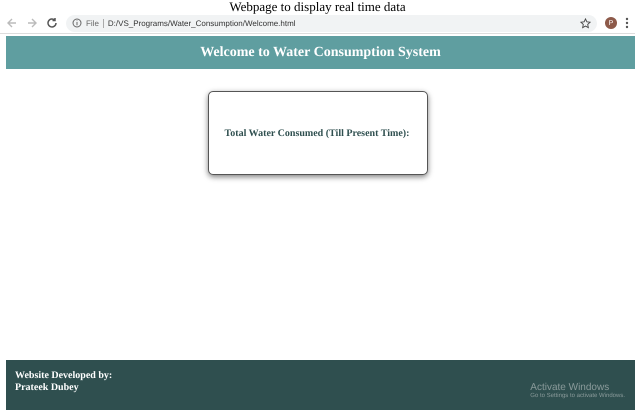 The width and height of the screenshot is (635, 410). Describe the element at coordinates (317, 133) in the screenshot. I see `total-water-label: Total Water Consumed (Till Present Time):` at that location.